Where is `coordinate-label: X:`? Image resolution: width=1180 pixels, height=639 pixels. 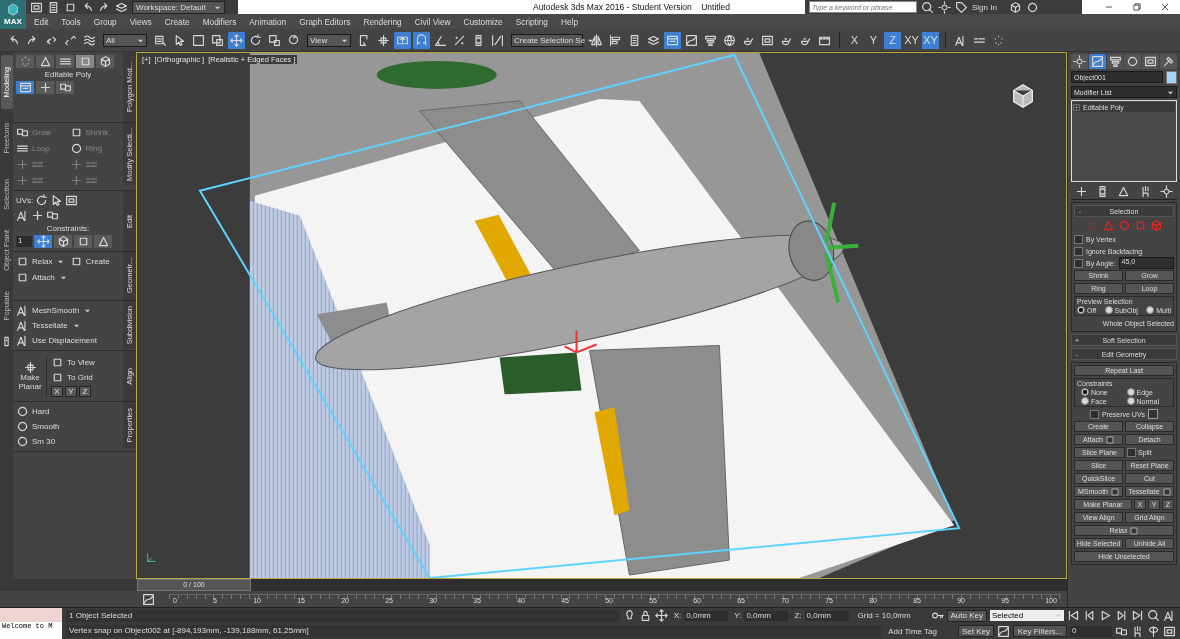 coordinate-label: X: is located at coordinates (677, 616).